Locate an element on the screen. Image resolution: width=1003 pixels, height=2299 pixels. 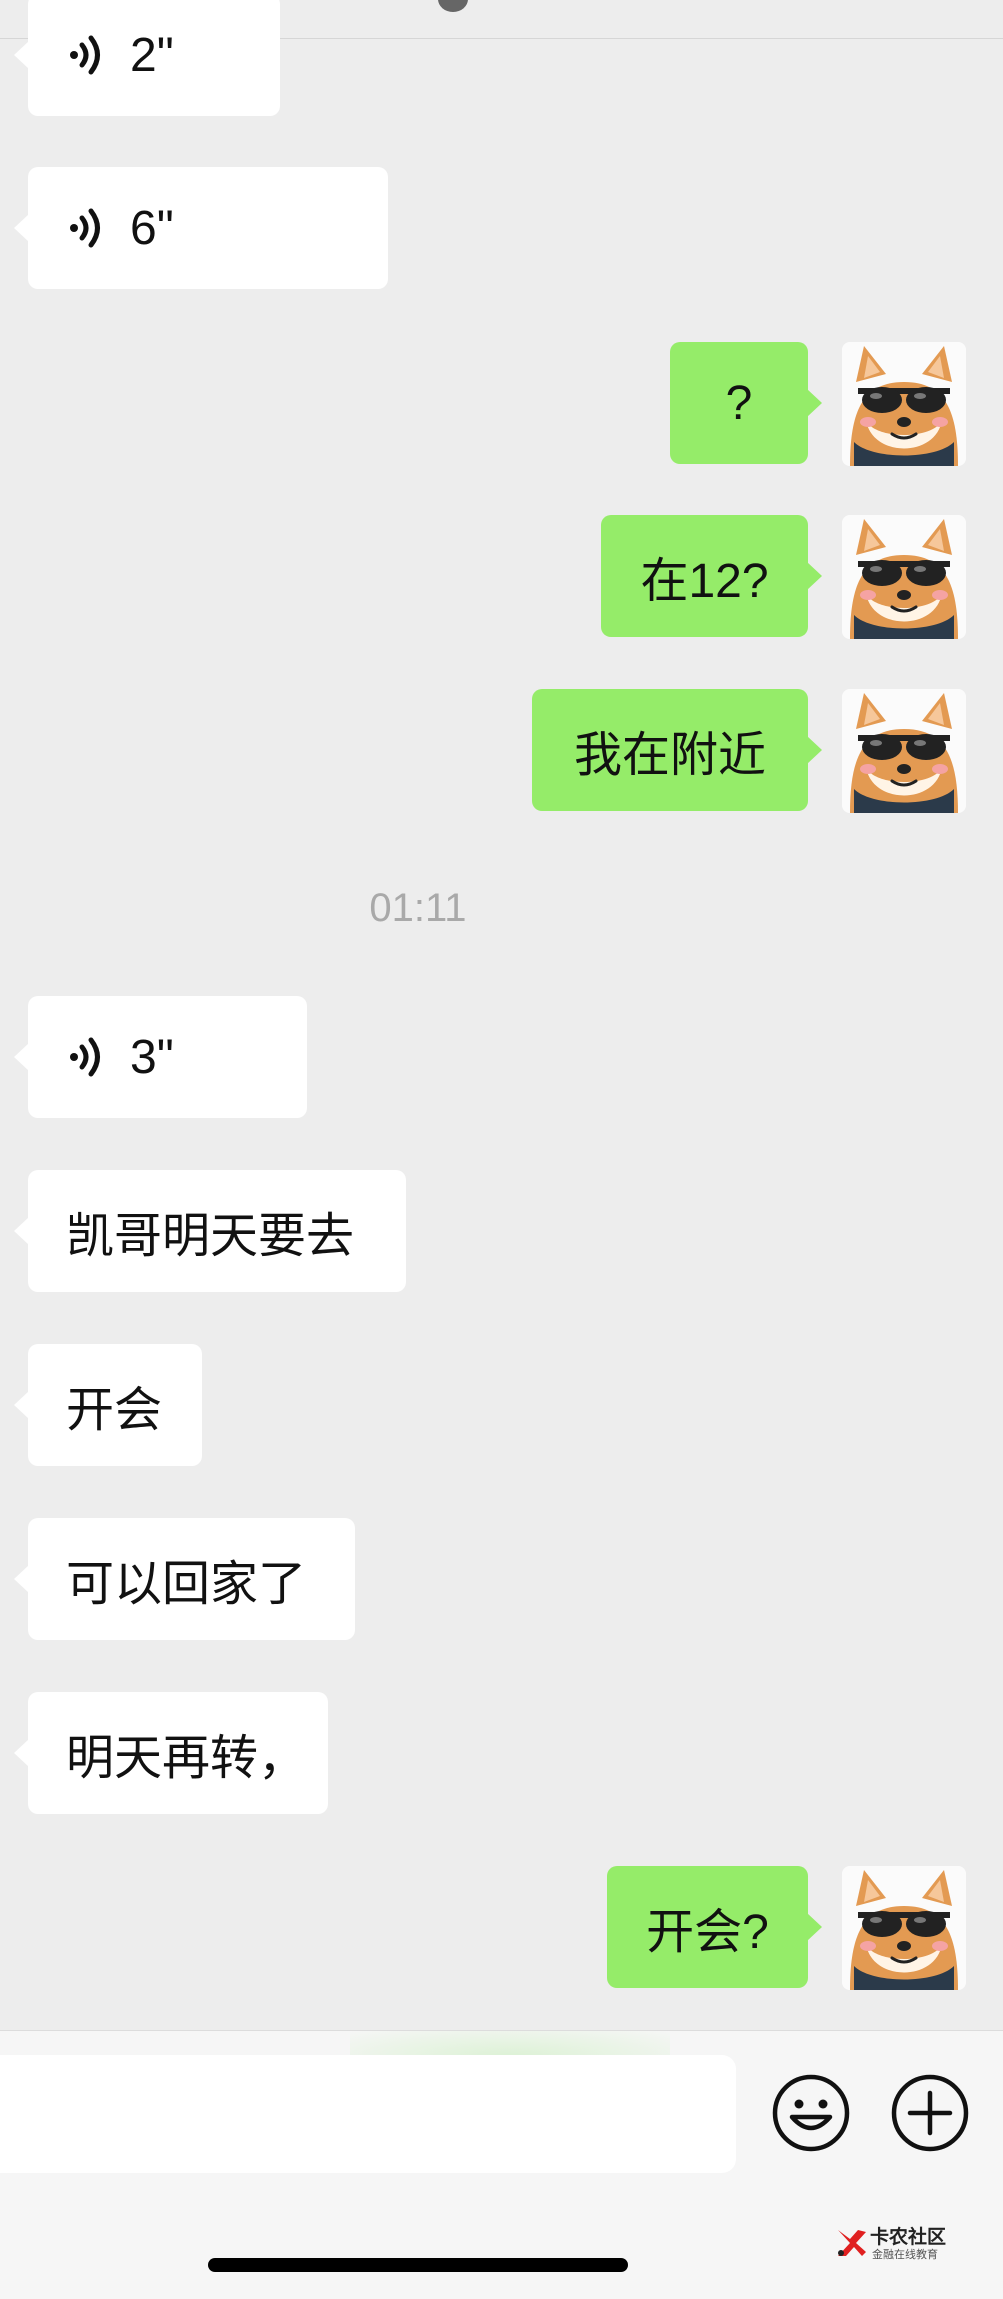
watermark: 卡农社区 金融在线教育 is located at coordinates (897, 2242).